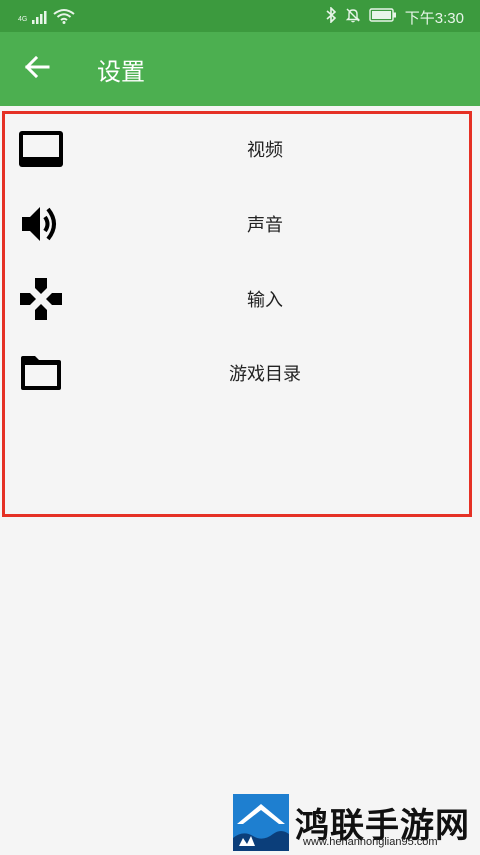 Image resolution: width=480 pixels, height=855 pixels. Describe the element at coordinates (237, 149) in the screenshot. I see `menu-item-video: 视频` at that location.